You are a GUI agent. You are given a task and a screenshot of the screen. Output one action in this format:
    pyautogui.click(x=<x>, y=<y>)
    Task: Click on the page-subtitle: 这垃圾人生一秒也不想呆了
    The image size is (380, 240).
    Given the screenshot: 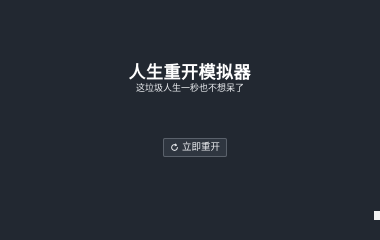 What is the action you would take?
    pyautogui.click(x=189, y=89)
    